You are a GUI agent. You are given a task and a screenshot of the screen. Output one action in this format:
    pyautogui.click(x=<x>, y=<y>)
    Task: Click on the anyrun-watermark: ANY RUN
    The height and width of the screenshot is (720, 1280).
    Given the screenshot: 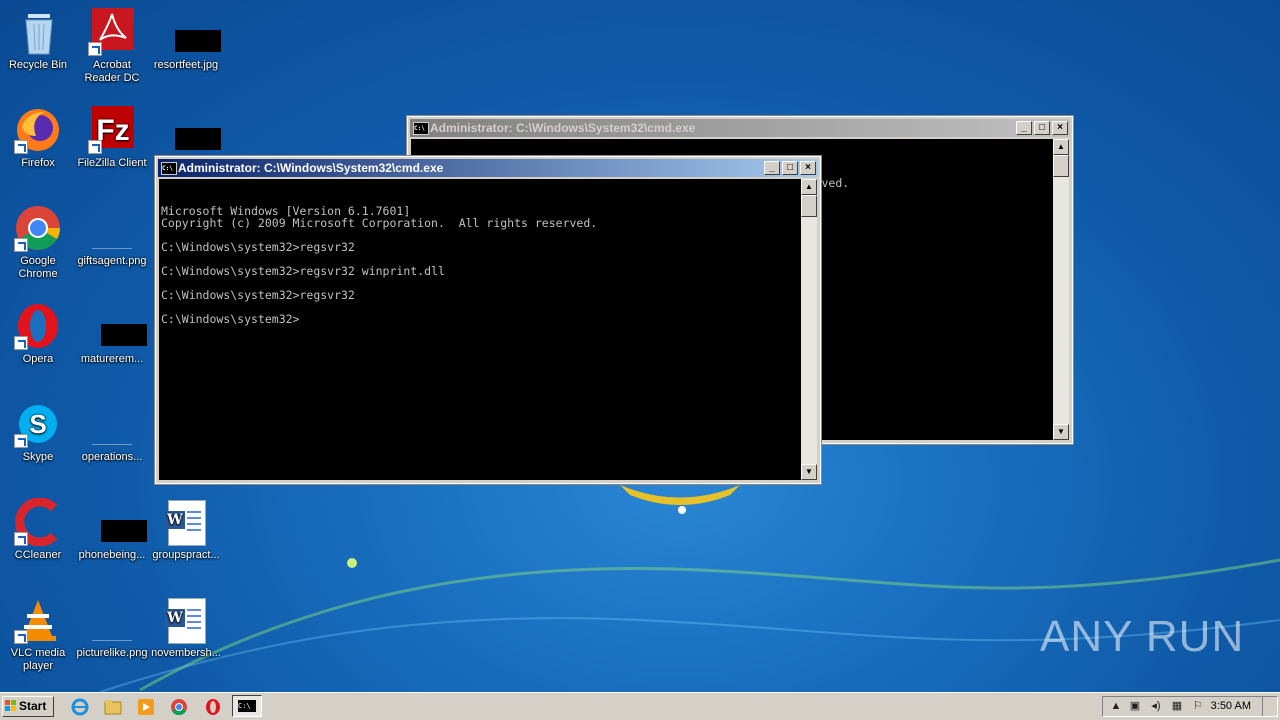 What is the action you would take?
    pyautogui.click(x=1142, y=636)
    